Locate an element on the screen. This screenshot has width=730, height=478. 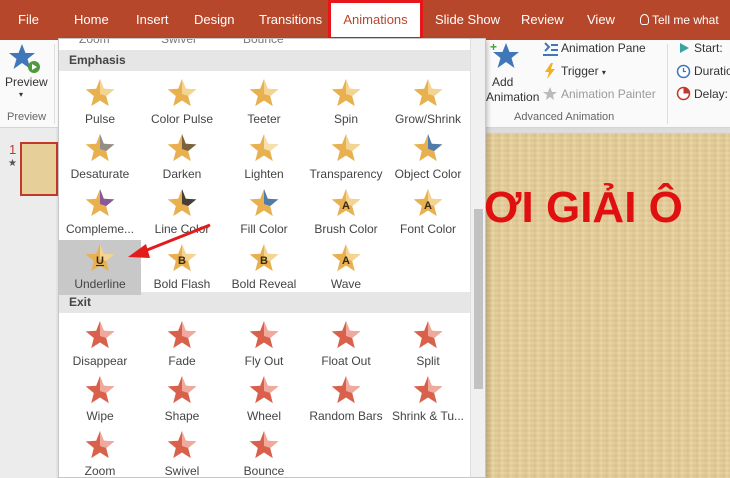
effect-exit-disappear: Disappear is located at coordinates (100, 344).